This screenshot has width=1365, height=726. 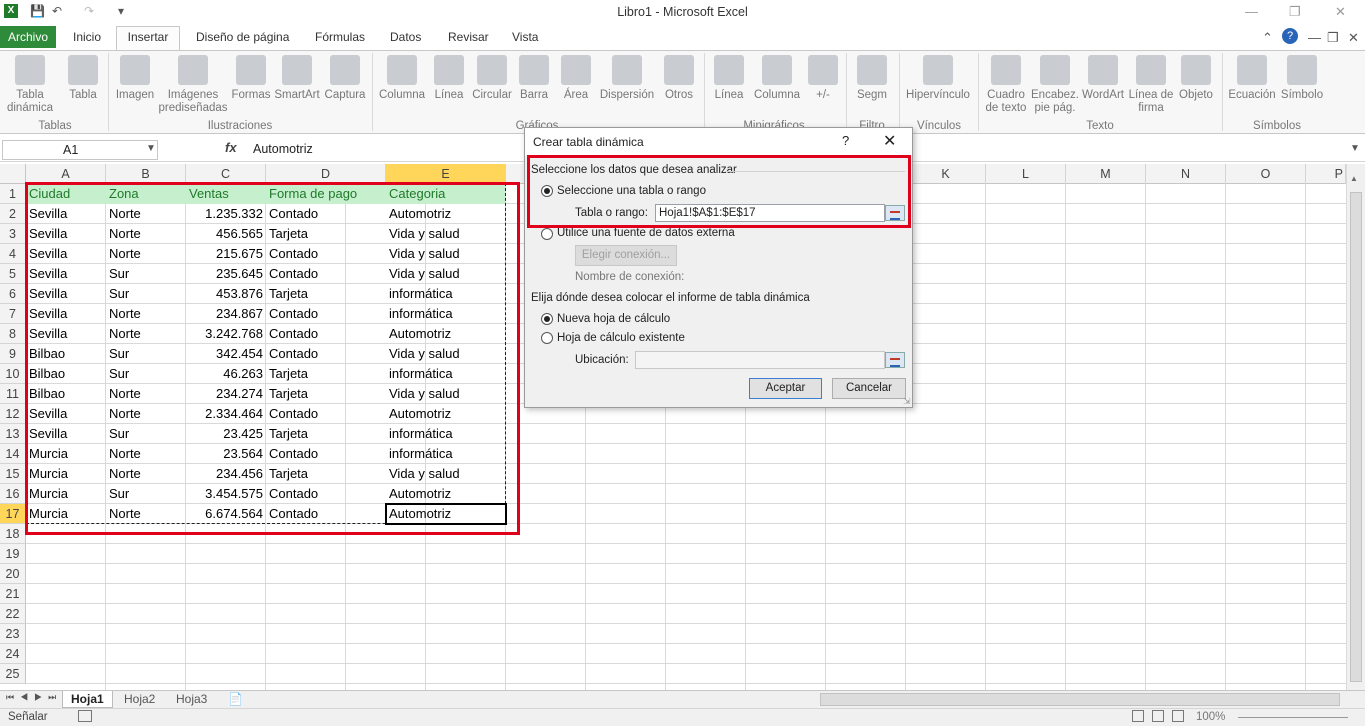 What do you see at coordinates (446, 174) in the screenshot?
I see `column-header-e: E` at bounding box center [446, 174].